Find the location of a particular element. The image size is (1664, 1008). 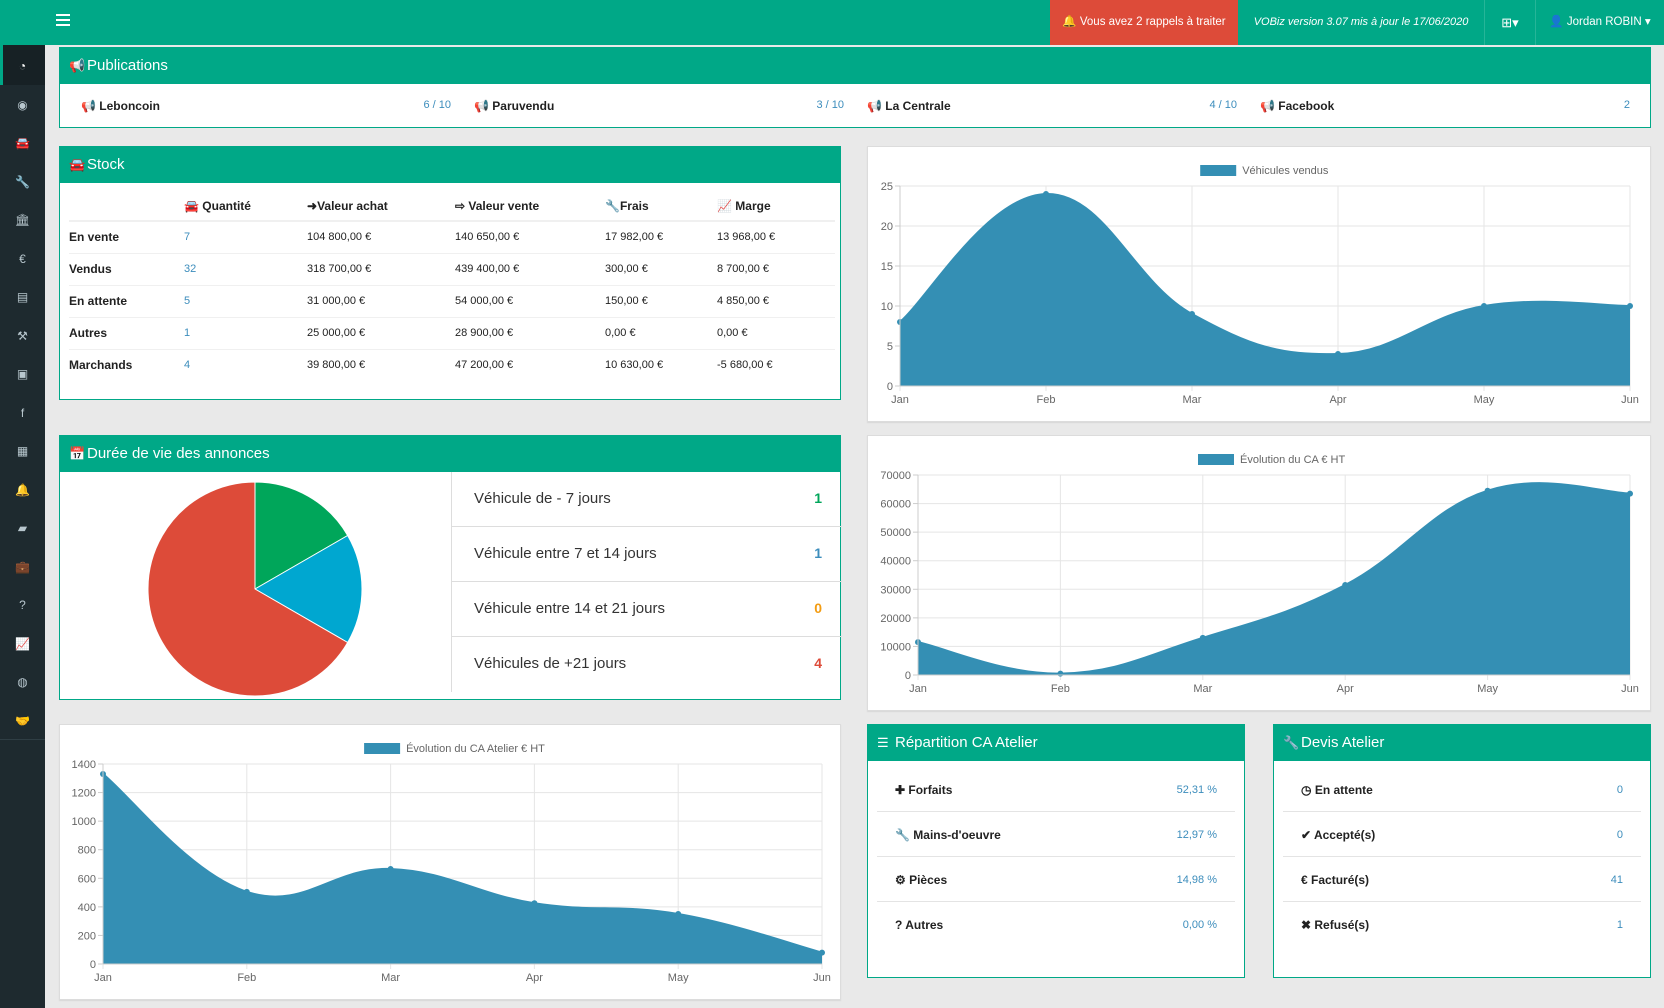

line-chart-icon: 📈 is located at coordinates (22, 644).